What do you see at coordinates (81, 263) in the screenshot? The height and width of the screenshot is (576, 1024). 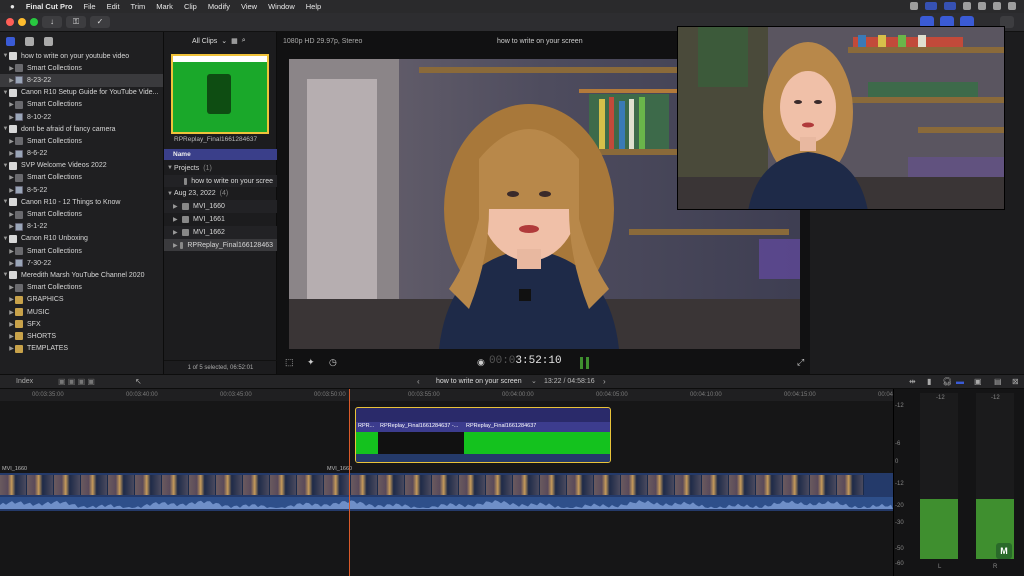 I see `library-item: ▶ 7-30-22` at bounding box center [81, 263].